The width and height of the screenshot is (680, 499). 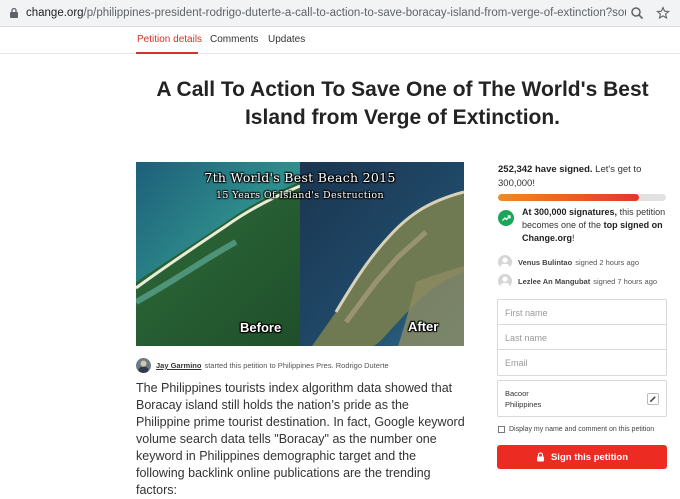 What do you see at coordinates (167, 53) in the screenshot?
I see `active-tab-indicator` at bounding box center [167, 53].